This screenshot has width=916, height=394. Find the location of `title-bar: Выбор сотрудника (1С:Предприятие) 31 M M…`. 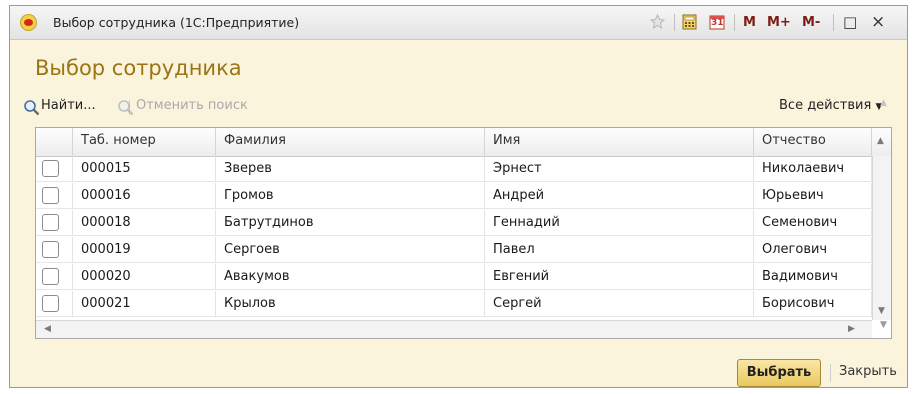

title-bar: Выбор сотрудника (1С:Предприятие) 31 M M… is located at coordinates (458, 23).